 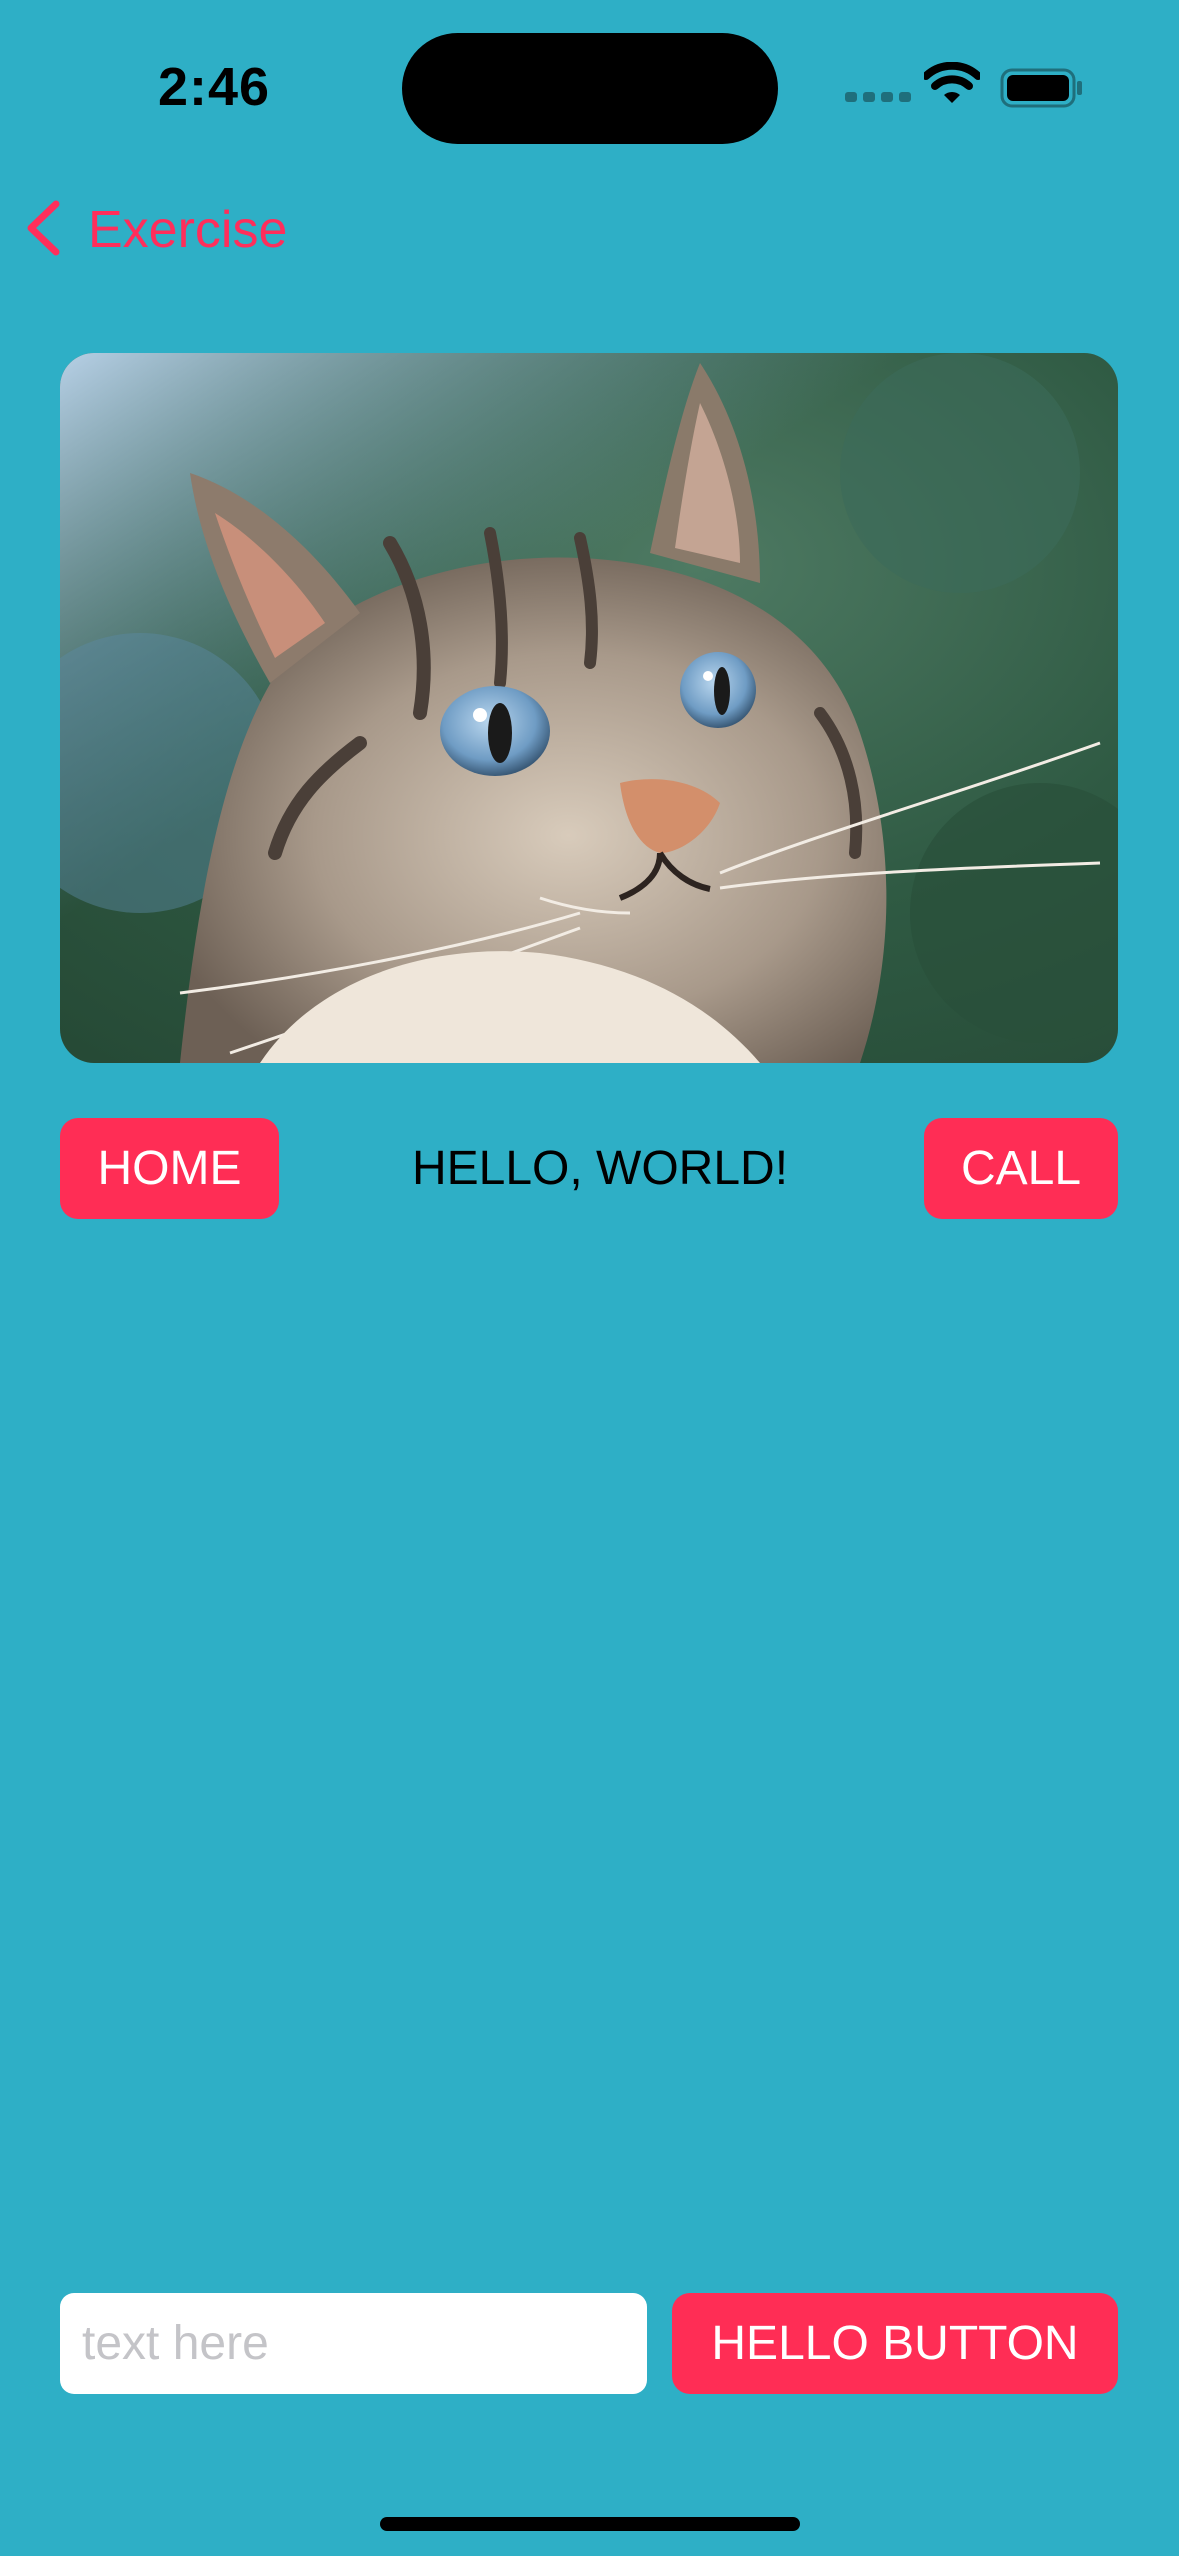 What do you see at coordinates (43, 230) in the screenshot?
I see `chevron-left-icon` at bounding box center [43, 230].